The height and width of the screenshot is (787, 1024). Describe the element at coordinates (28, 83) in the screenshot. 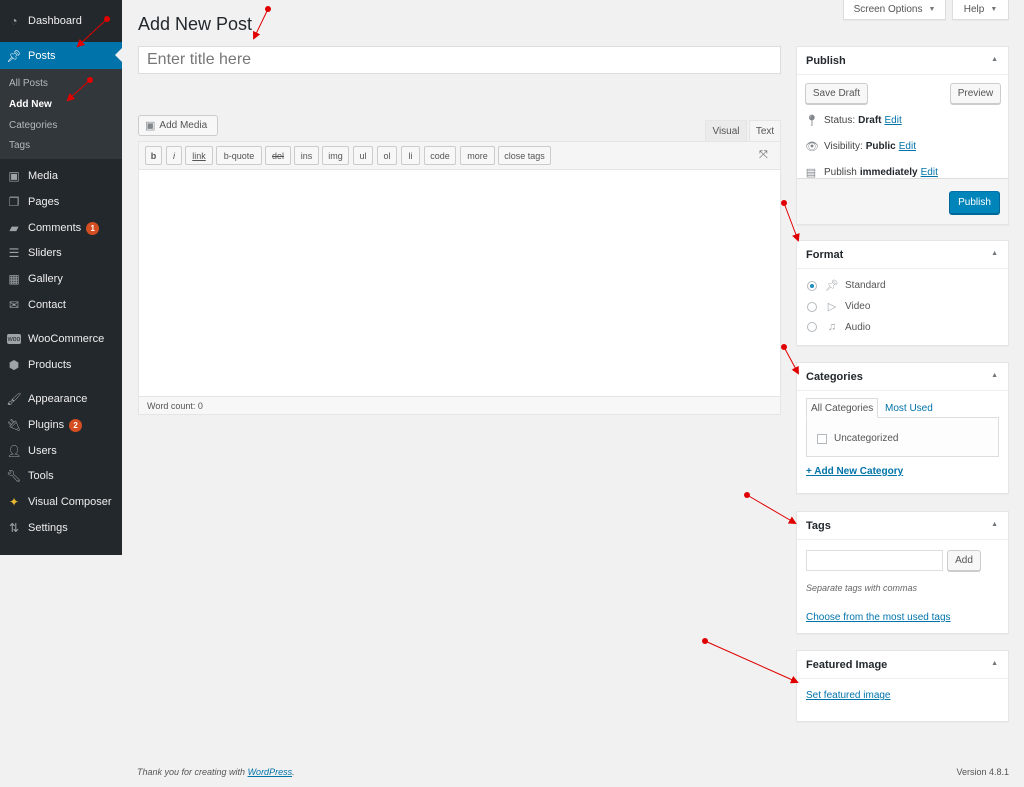

I see `submenu-all-posts: All Posts` at that location.